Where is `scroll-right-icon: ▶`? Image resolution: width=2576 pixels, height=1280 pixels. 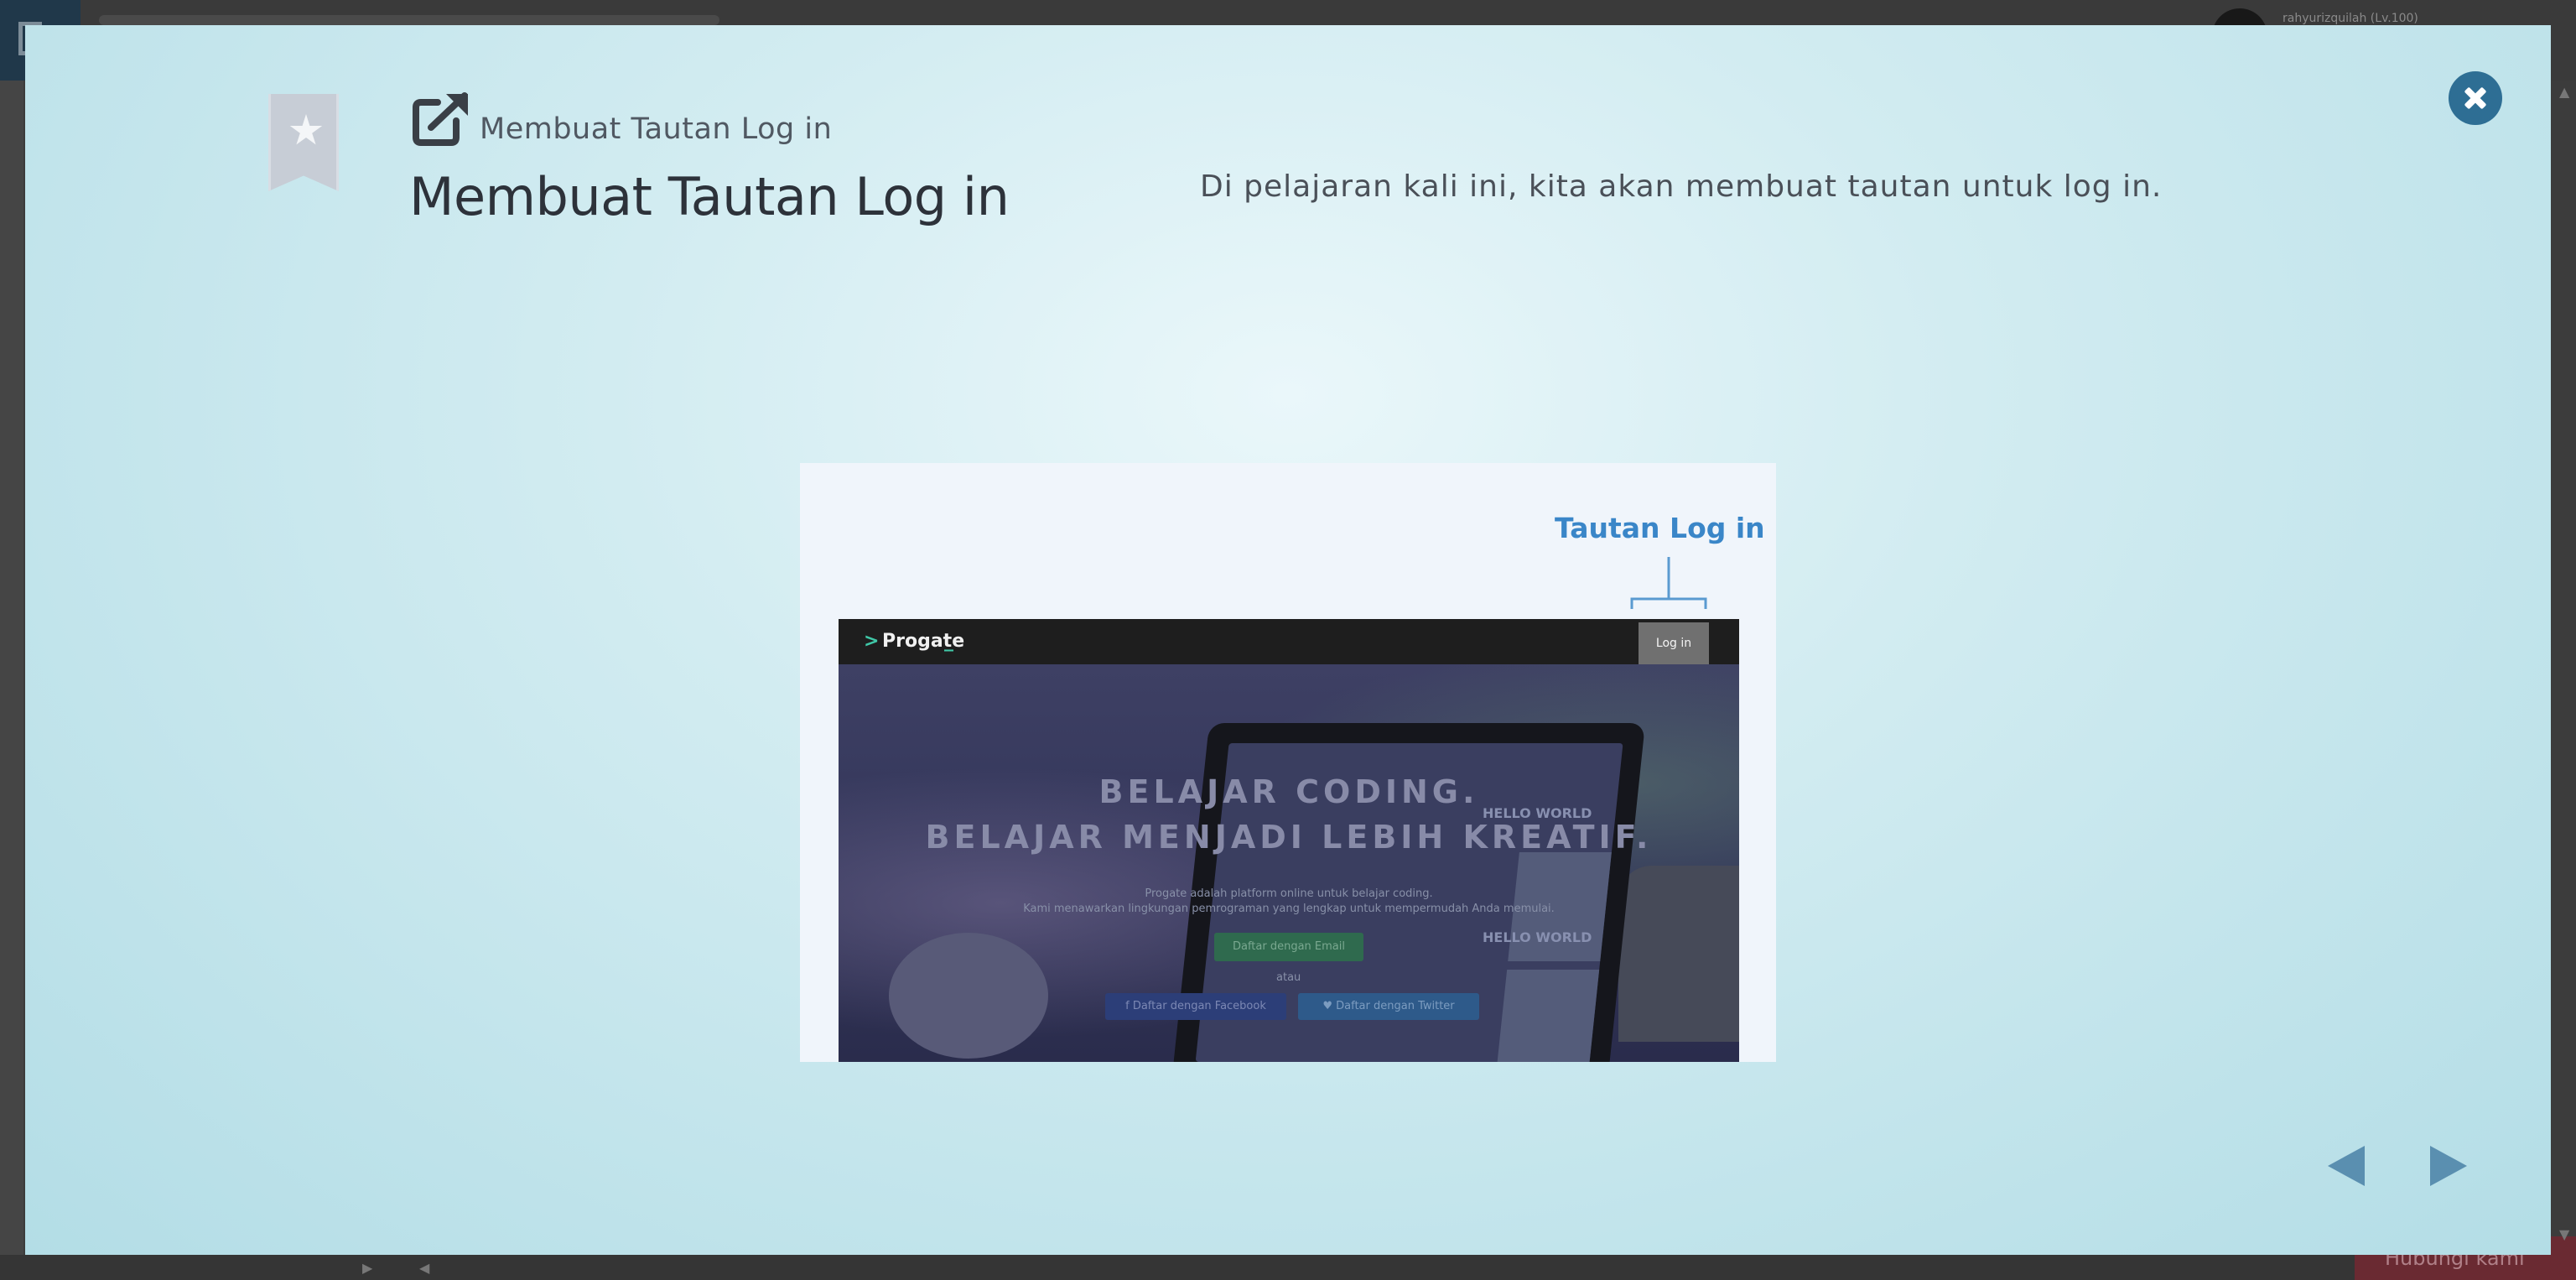
scroll-right-icon: ▶ is located at coordinates (367, 1268).